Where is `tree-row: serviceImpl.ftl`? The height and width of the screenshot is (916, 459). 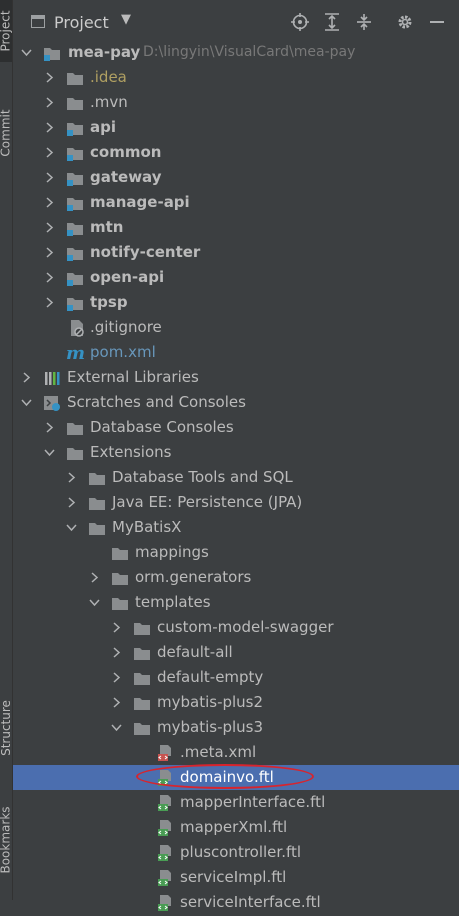
tree-row: serviceImpl.ftl is located at coordinates (236, 877).